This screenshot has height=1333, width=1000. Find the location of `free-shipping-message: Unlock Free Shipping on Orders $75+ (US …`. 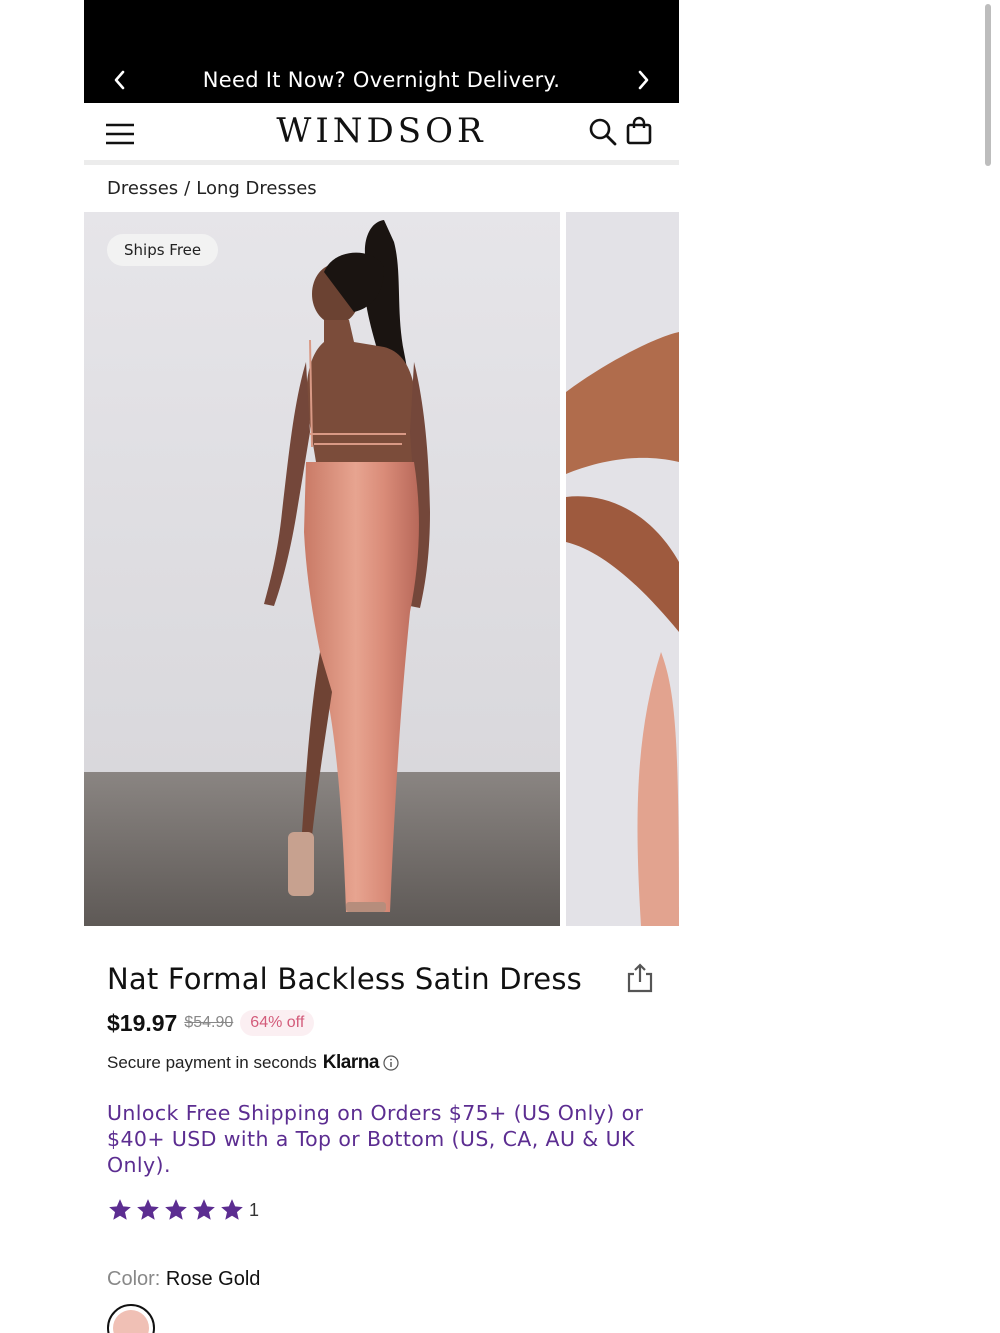

free-shipping-message: Unlock Free Shipping on Orders $75+ (US … is located at coordinates (377, 1139).